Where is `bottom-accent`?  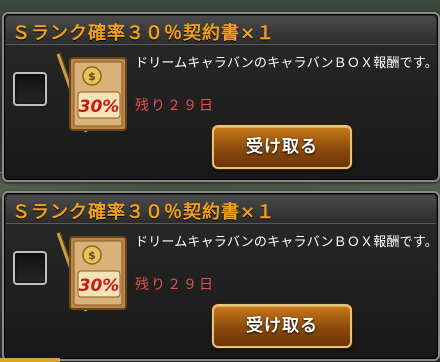
bottom-accent is located at coordinates (30, 360).